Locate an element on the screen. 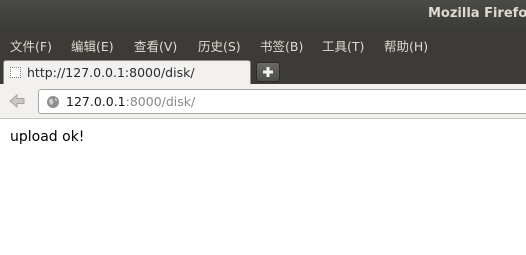 The width and height of the screenshot is (526, 255). tab-strip: http://127.0.0.1:8000/disk/ is located at coordinates (263, 71).